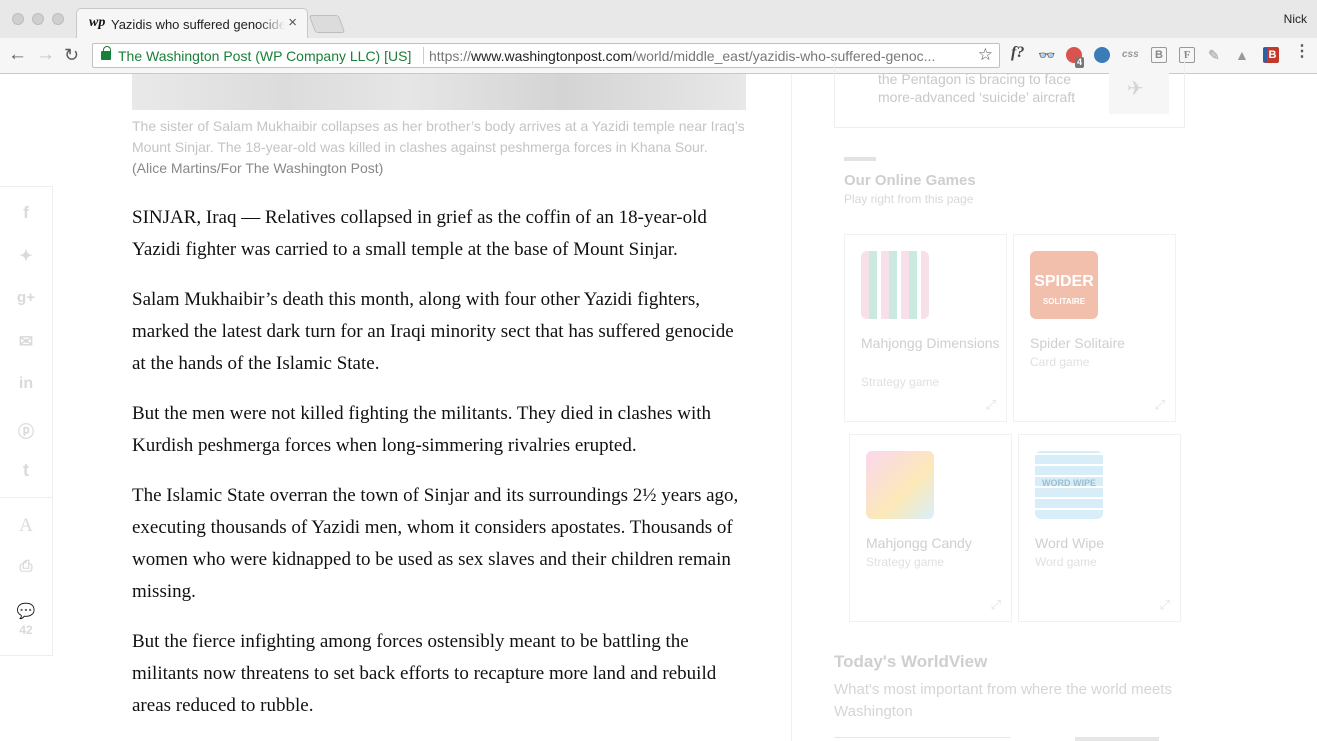 This screenshot has height=741, width=1317. I want to click on forward-arrow-icon: →, so click(45, 55).